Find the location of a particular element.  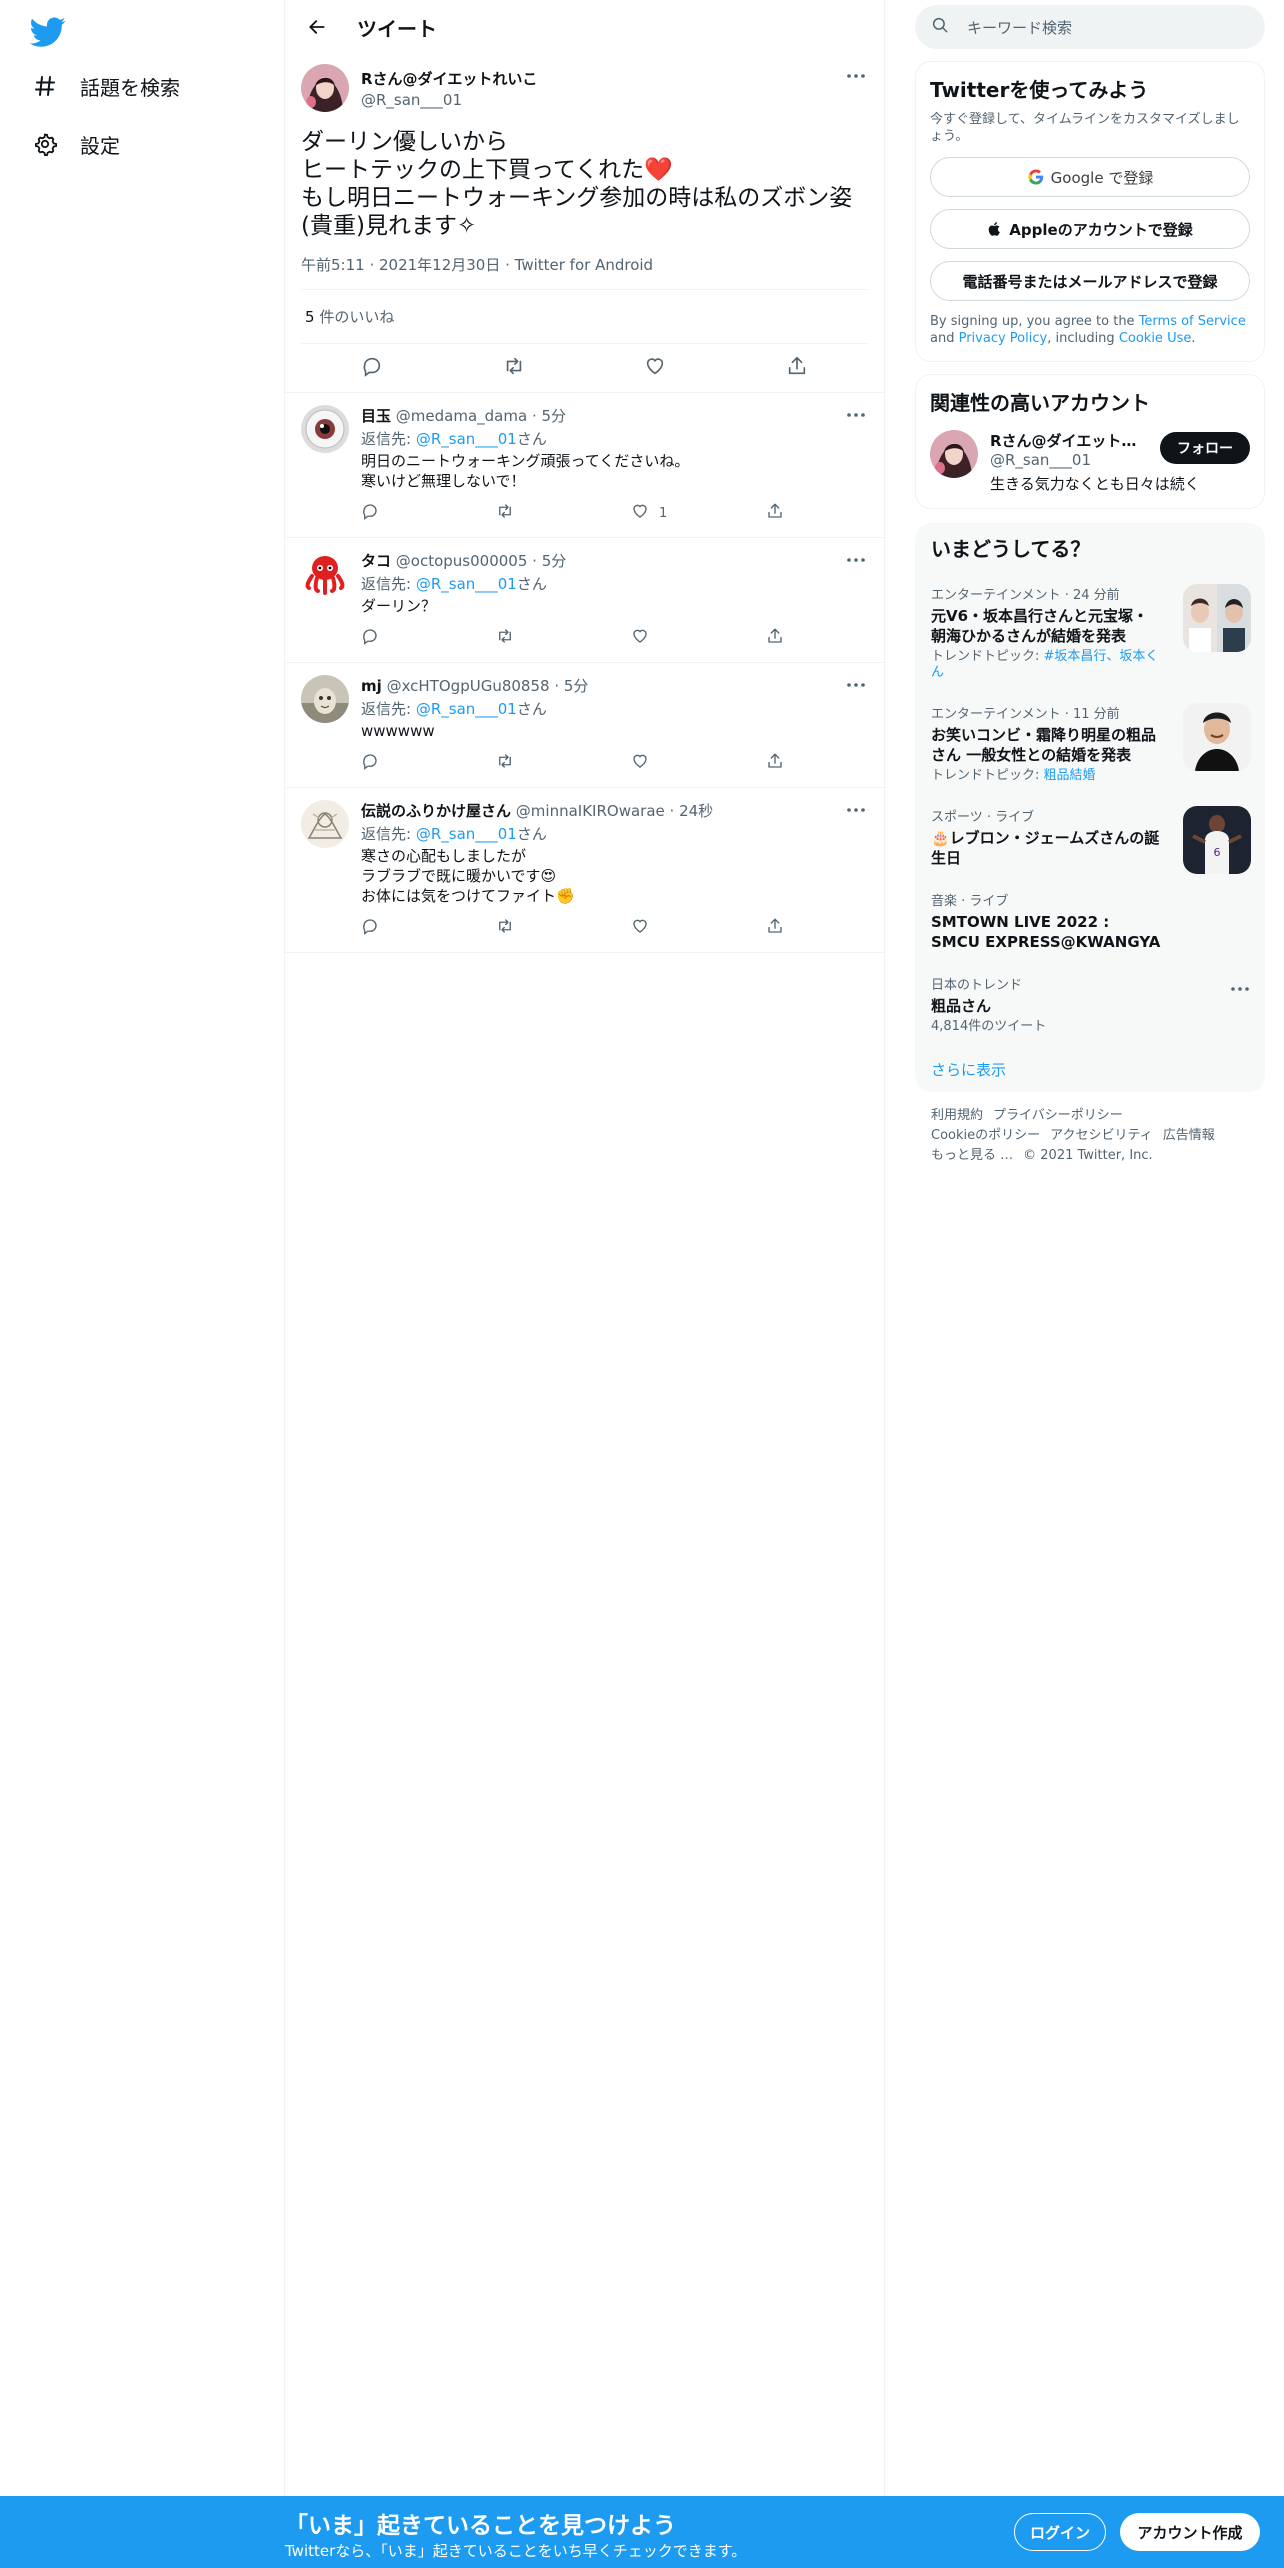

trend-thumbnail is located at coordinates (1217, 737).